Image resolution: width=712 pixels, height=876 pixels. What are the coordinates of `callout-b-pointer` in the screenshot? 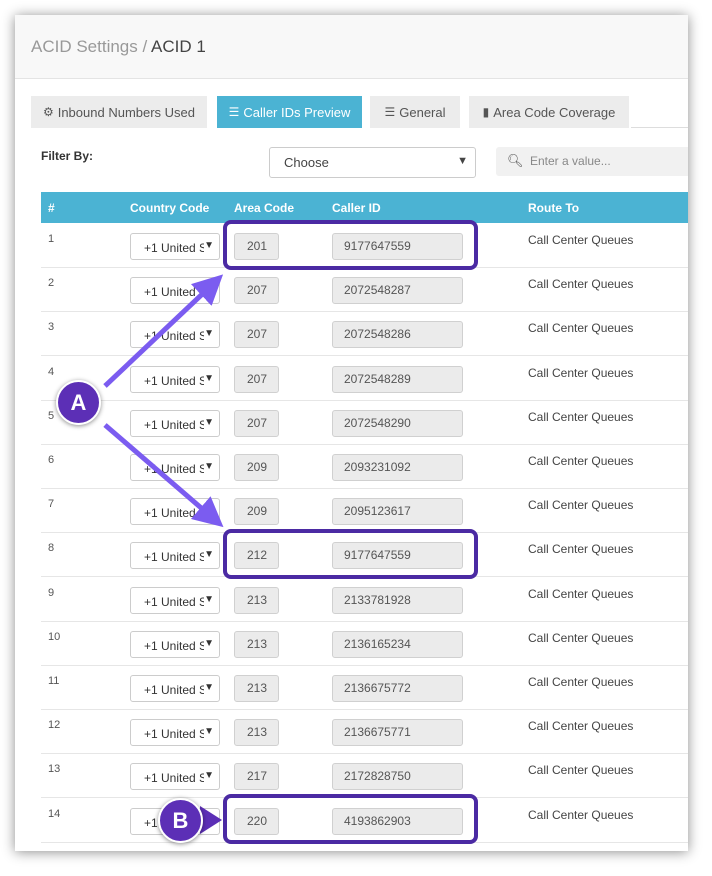 It's located at (211, 820).